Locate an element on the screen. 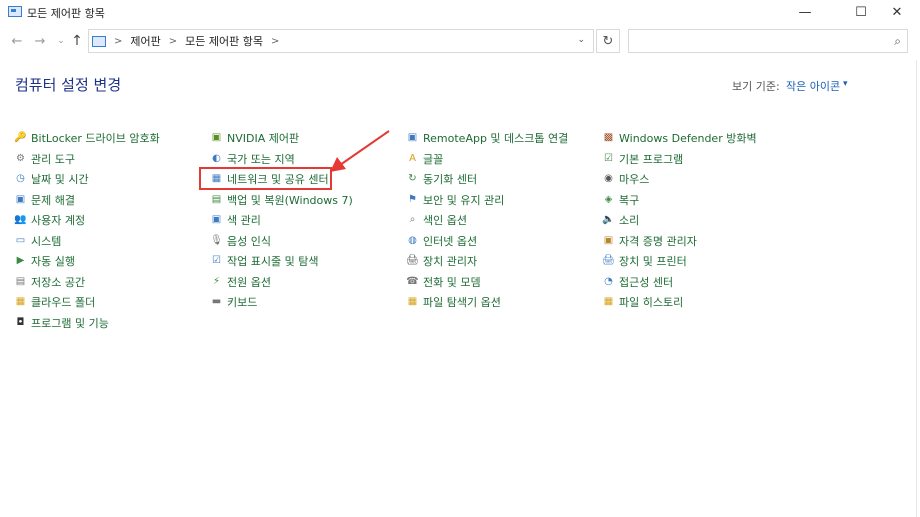 This screenshot has height=517, width=920. bitlocker-icon: 🔑 is located at coordinates (20, 138).